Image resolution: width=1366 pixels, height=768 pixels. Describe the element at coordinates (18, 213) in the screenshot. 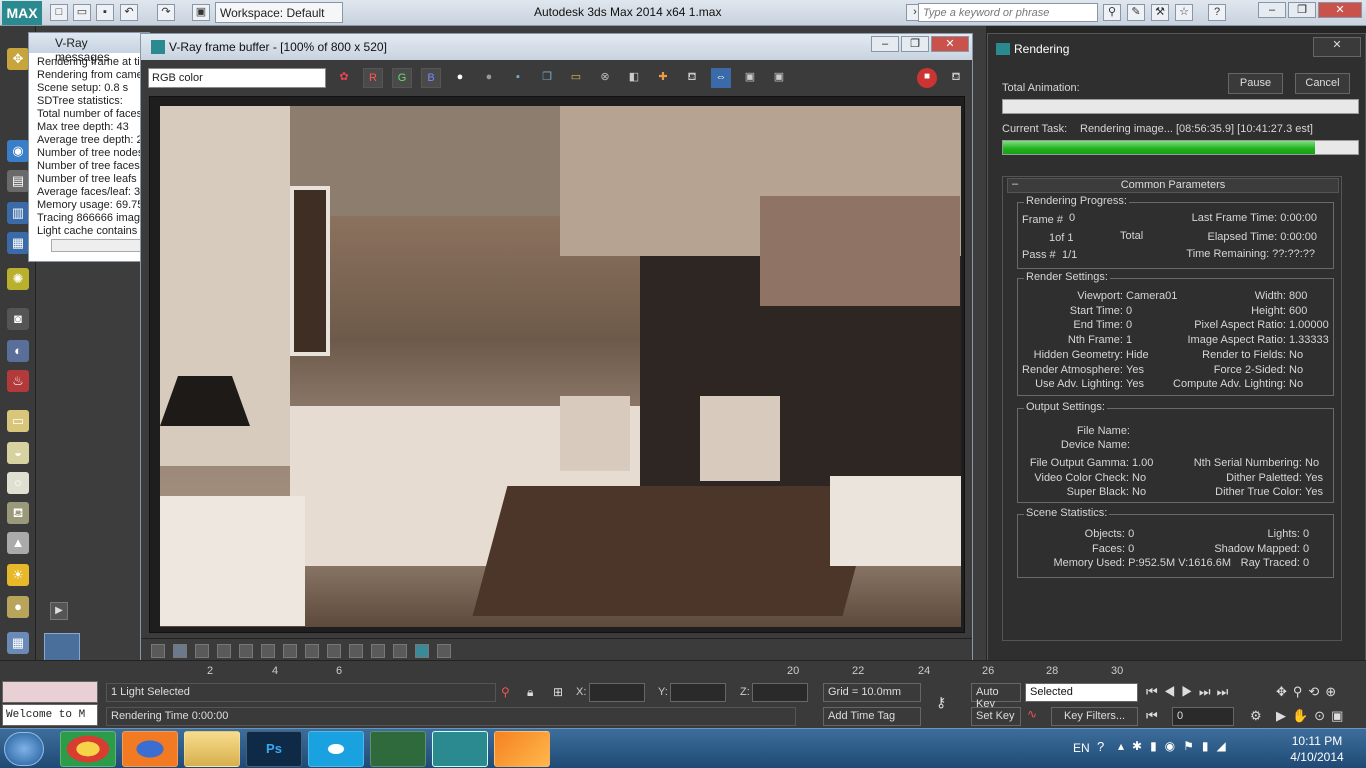

I see `document-icon: ▥` at that location.